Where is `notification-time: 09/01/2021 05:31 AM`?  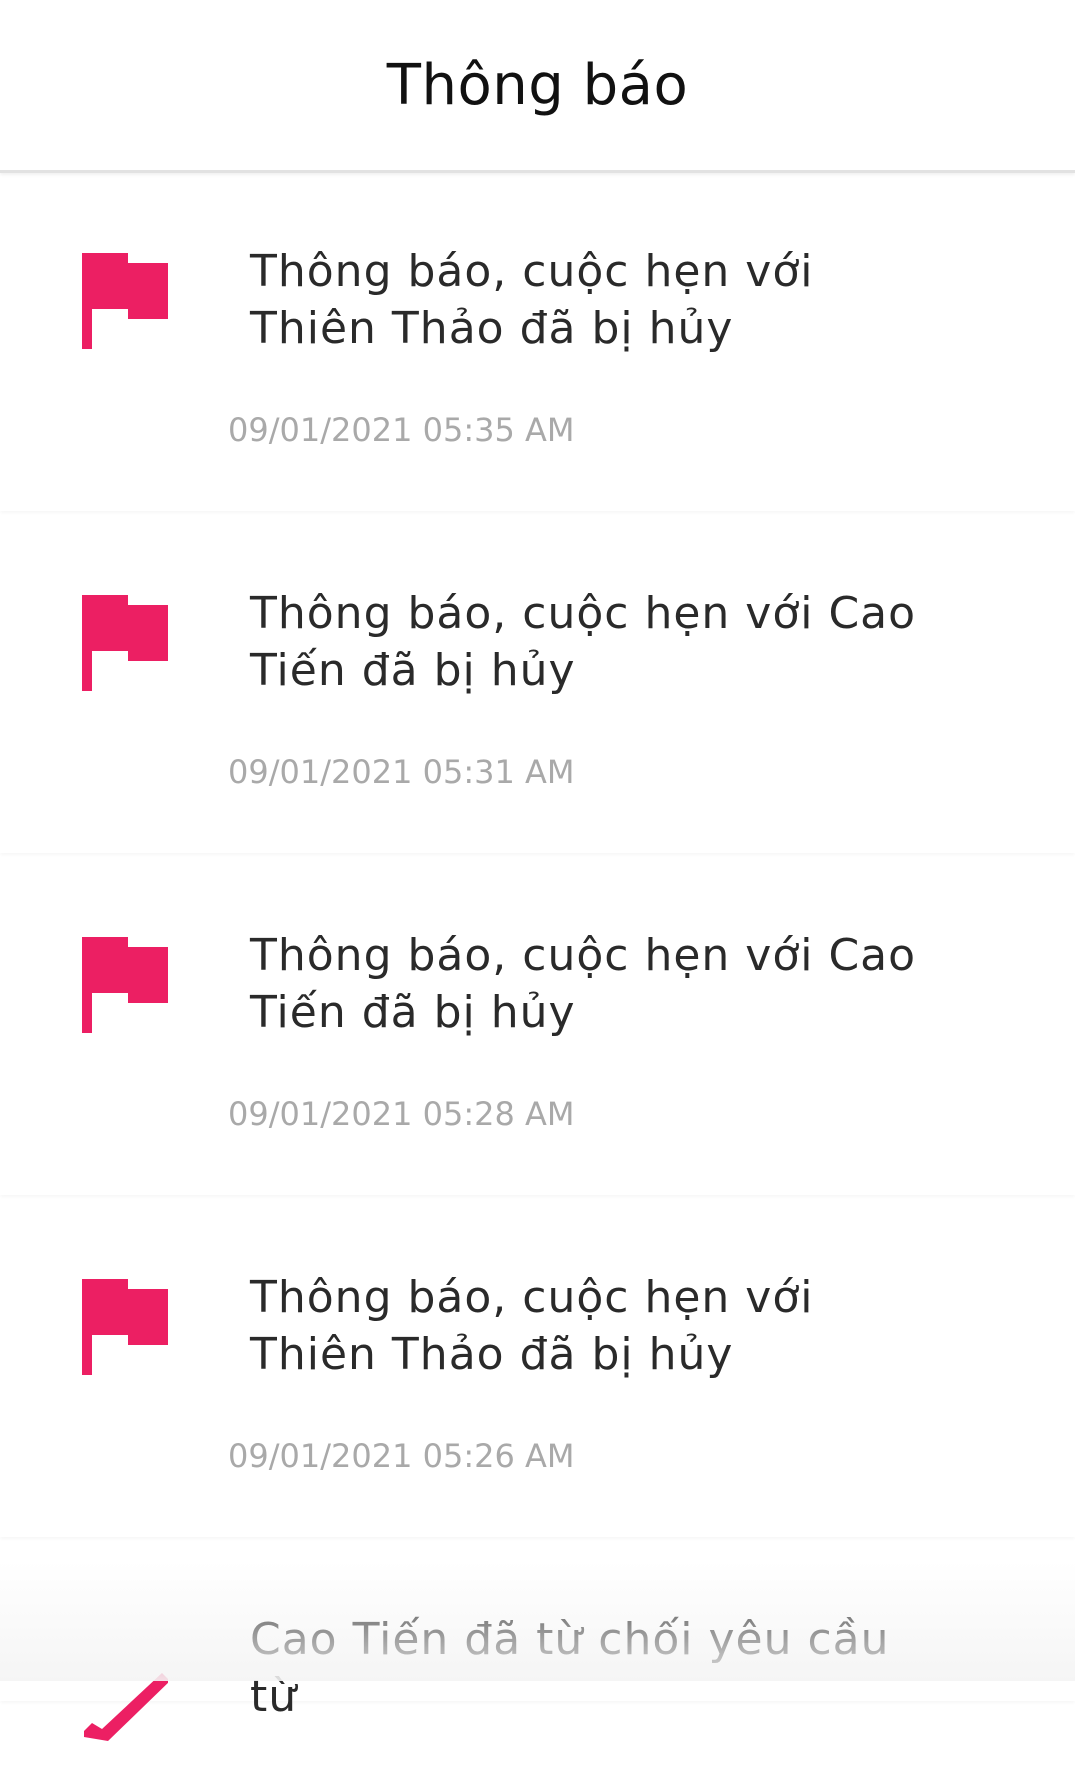 notification-time: 09/01/2021 05:31 AM is located at coordinates (401, 772).